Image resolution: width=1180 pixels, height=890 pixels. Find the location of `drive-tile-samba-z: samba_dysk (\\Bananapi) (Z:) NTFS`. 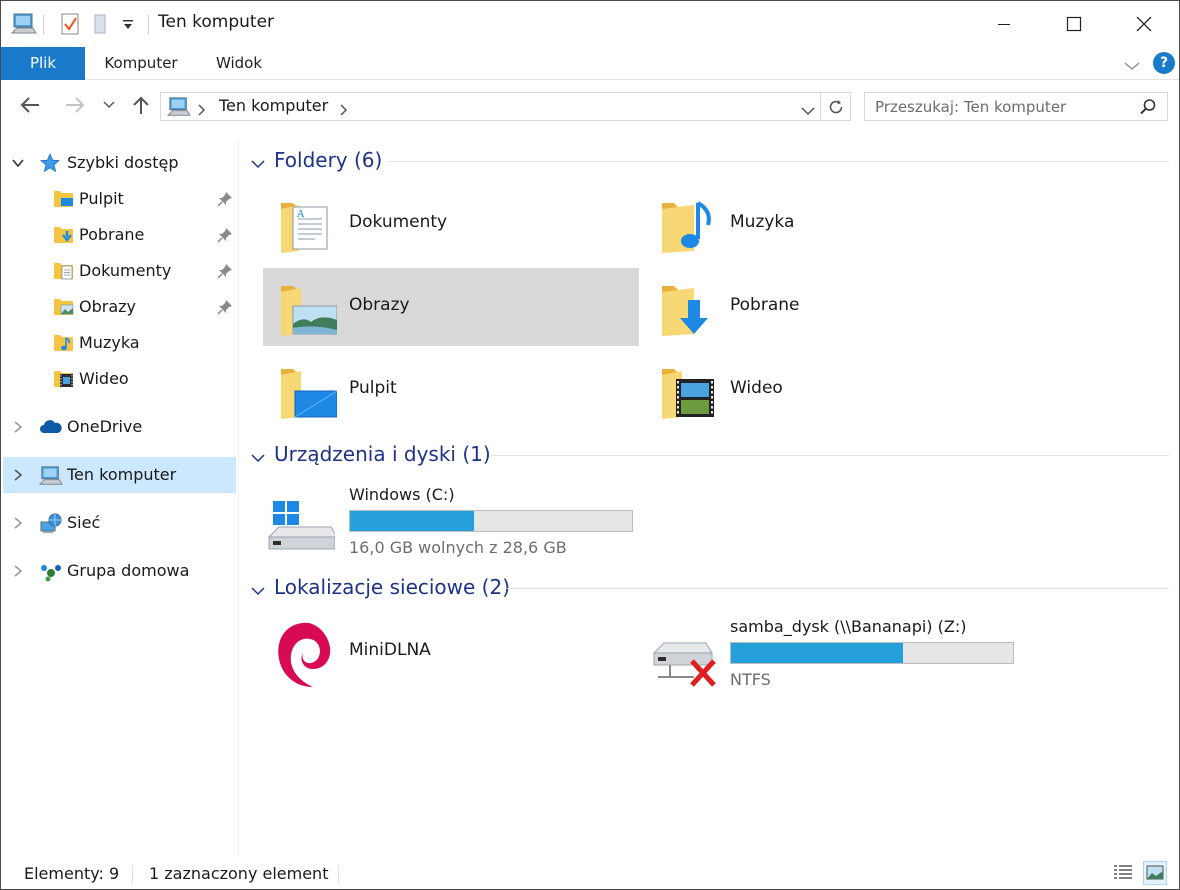

drive-tile-samba-z: samba_dysk (\\Bananapi) (Z:) NTFS is located at coordinates (834, 656).